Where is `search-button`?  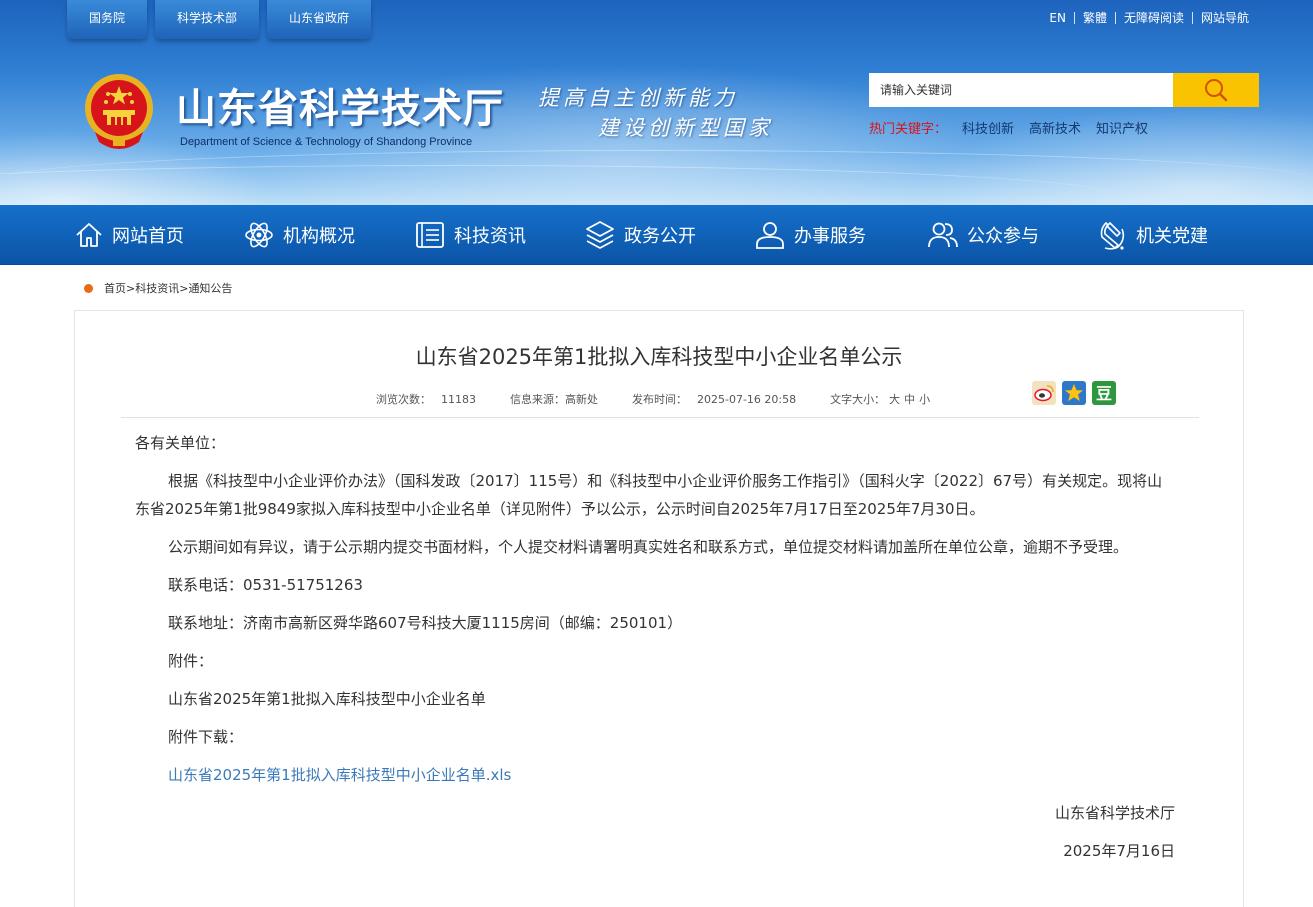
search-button is located at coordinates (1216, 90).